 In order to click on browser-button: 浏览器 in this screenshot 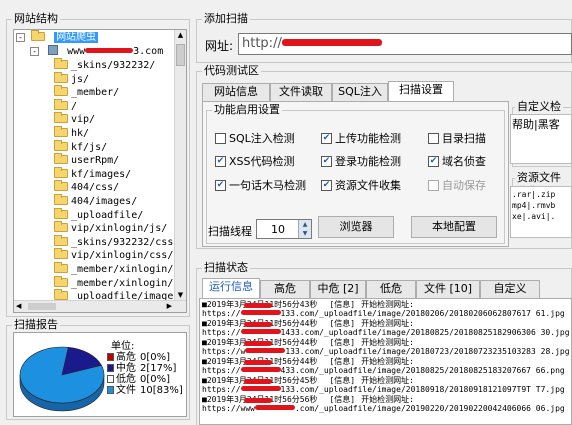, I will do `click(356, 227)`.